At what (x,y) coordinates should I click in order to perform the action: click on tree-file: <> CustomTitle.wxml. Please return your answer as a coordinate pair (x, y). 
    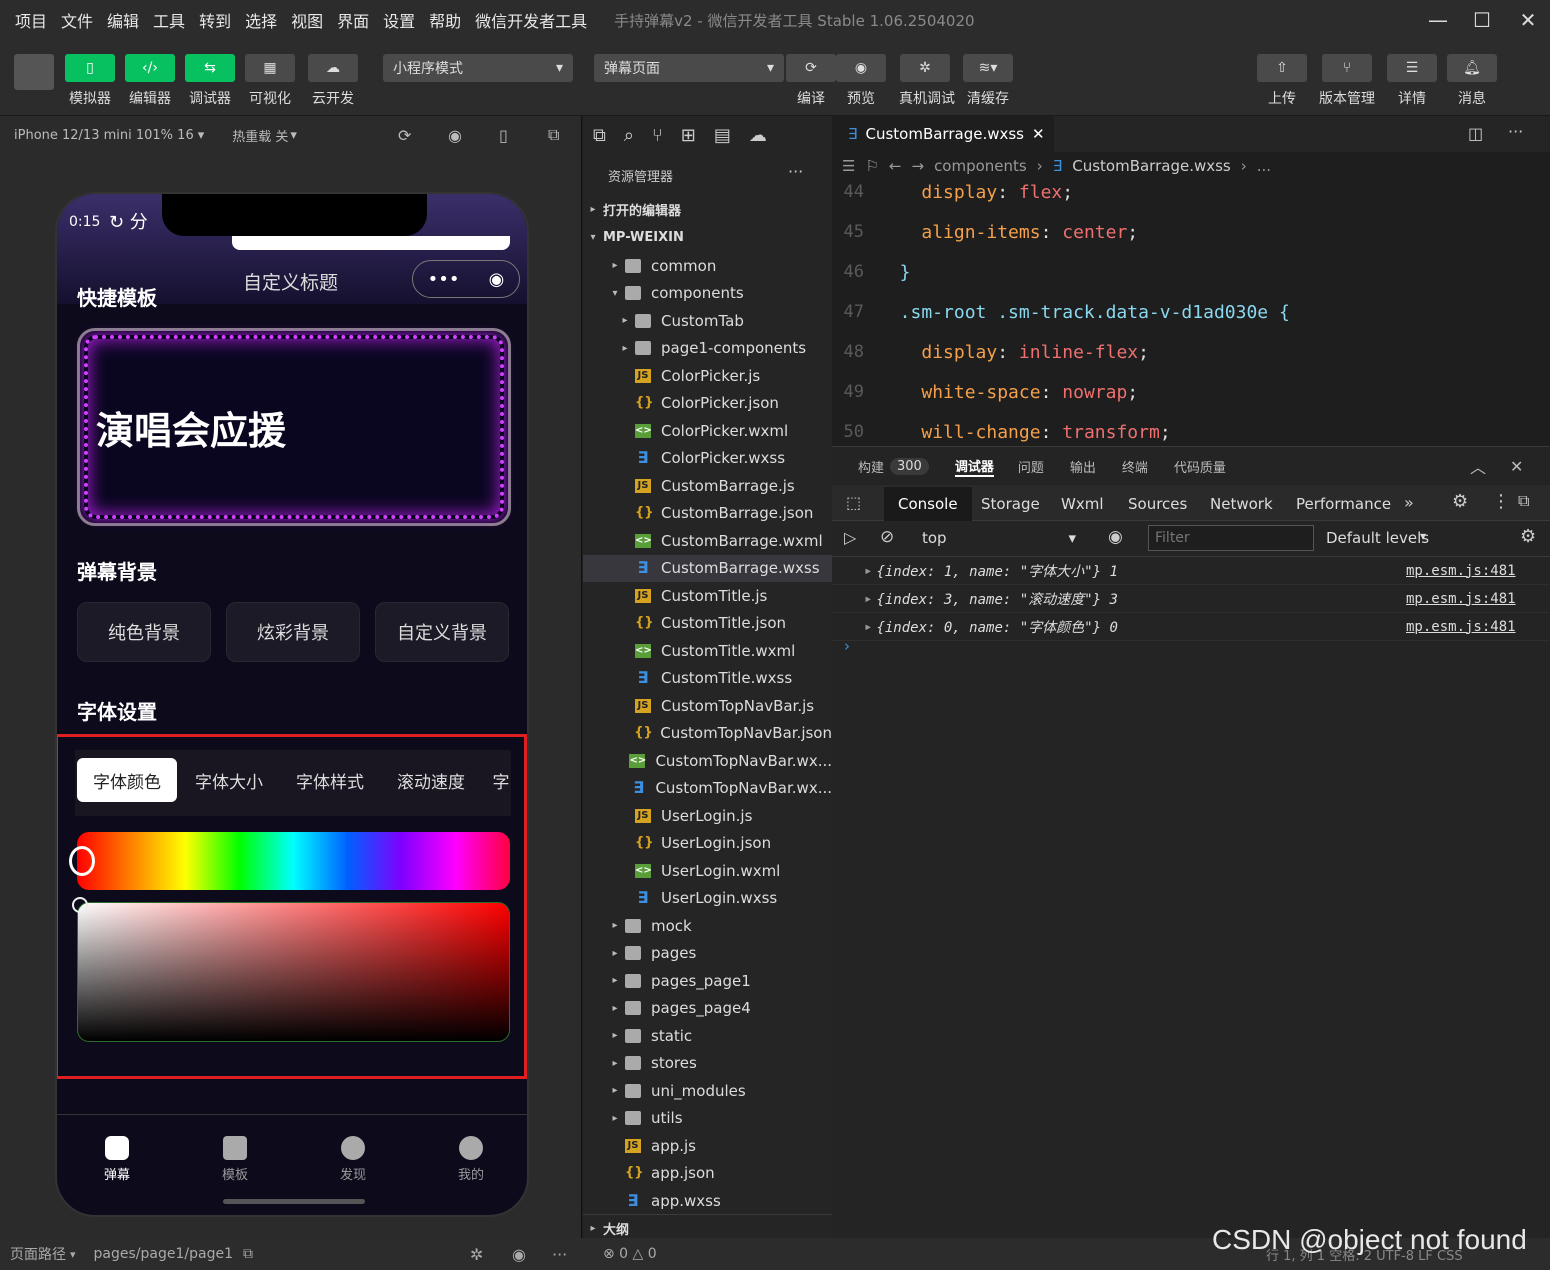
    Looking at the image, I should click on (707, 651).